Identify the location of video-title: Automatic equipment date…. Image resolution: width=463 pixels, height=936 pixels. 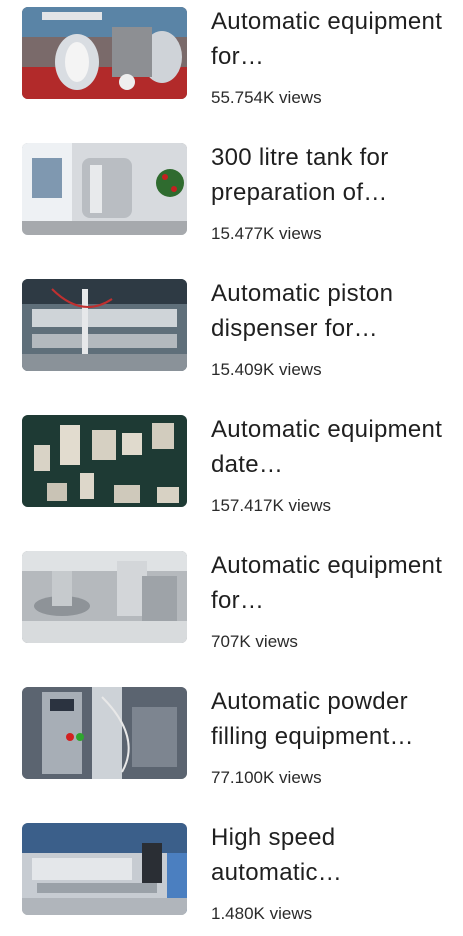
(333, 447).